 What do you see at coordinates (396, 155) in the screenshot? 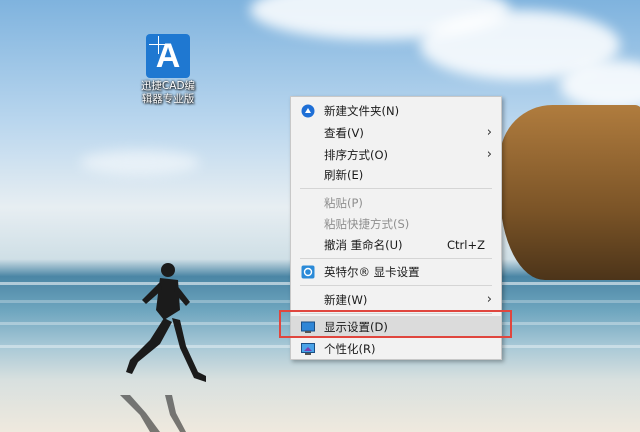
I see `menu-item-sort-by: 排序方式(O) ›` at bounding box center [396, 155].